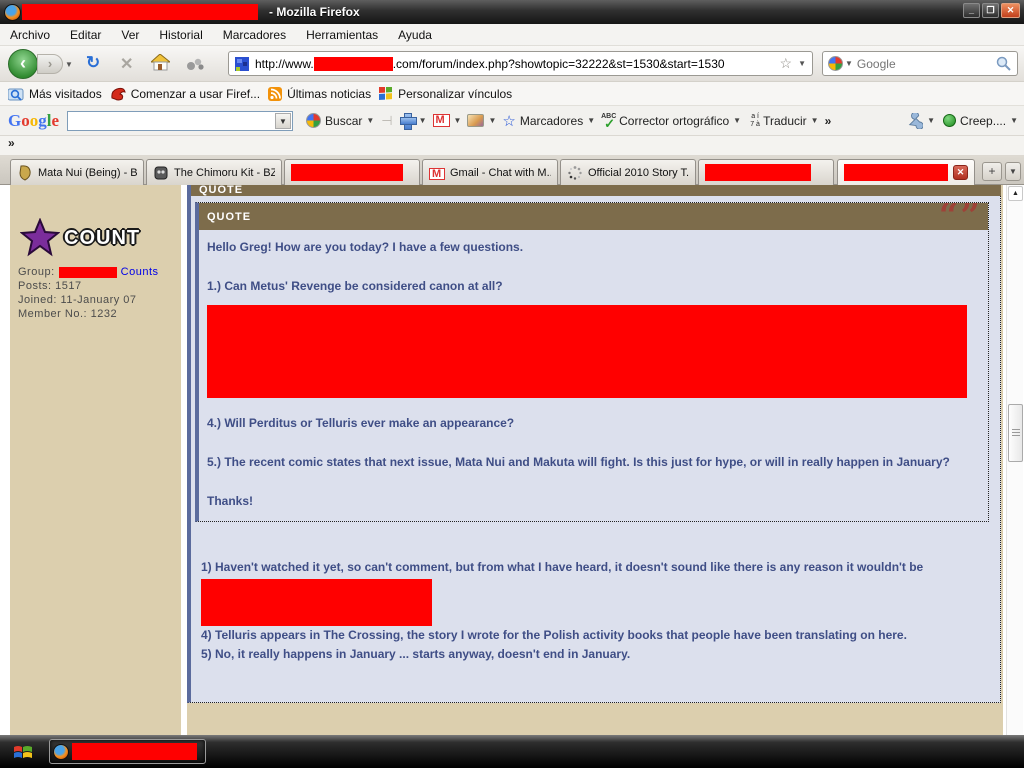 The height and width of the screenshot is (768, 1024). I want to click on google-toolbar-logo: Google, so click(33, 121).